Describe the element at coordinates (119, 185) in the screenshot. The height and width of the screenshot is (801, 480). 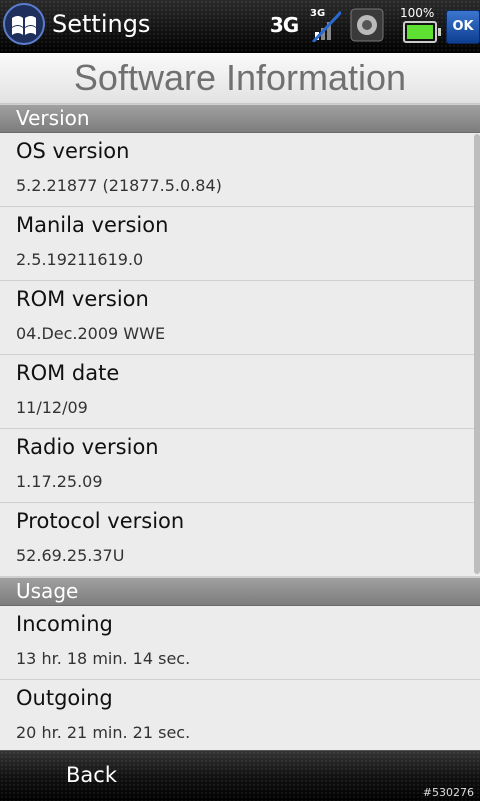
I see `item-value: 5.2.21877 (21877.5.0.84)` at that location.